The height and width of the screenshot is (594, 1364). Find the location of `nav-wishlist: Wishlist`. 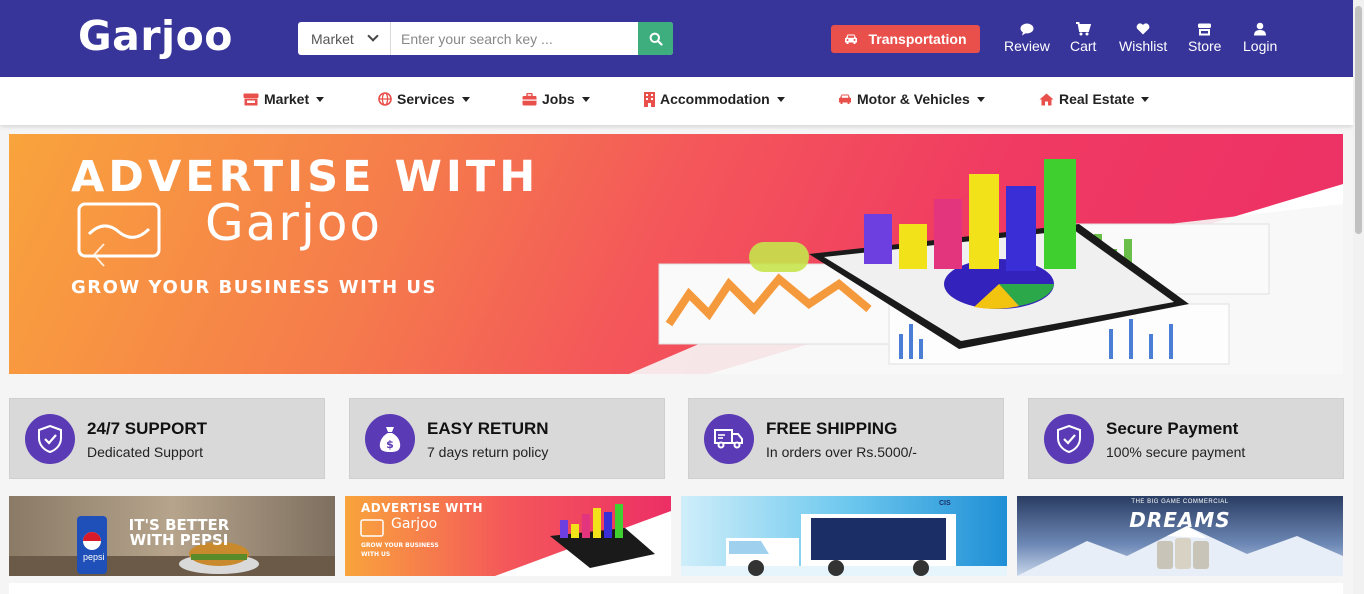

nav-wishlist: Wishlist is located at coordinates (1143, 37).